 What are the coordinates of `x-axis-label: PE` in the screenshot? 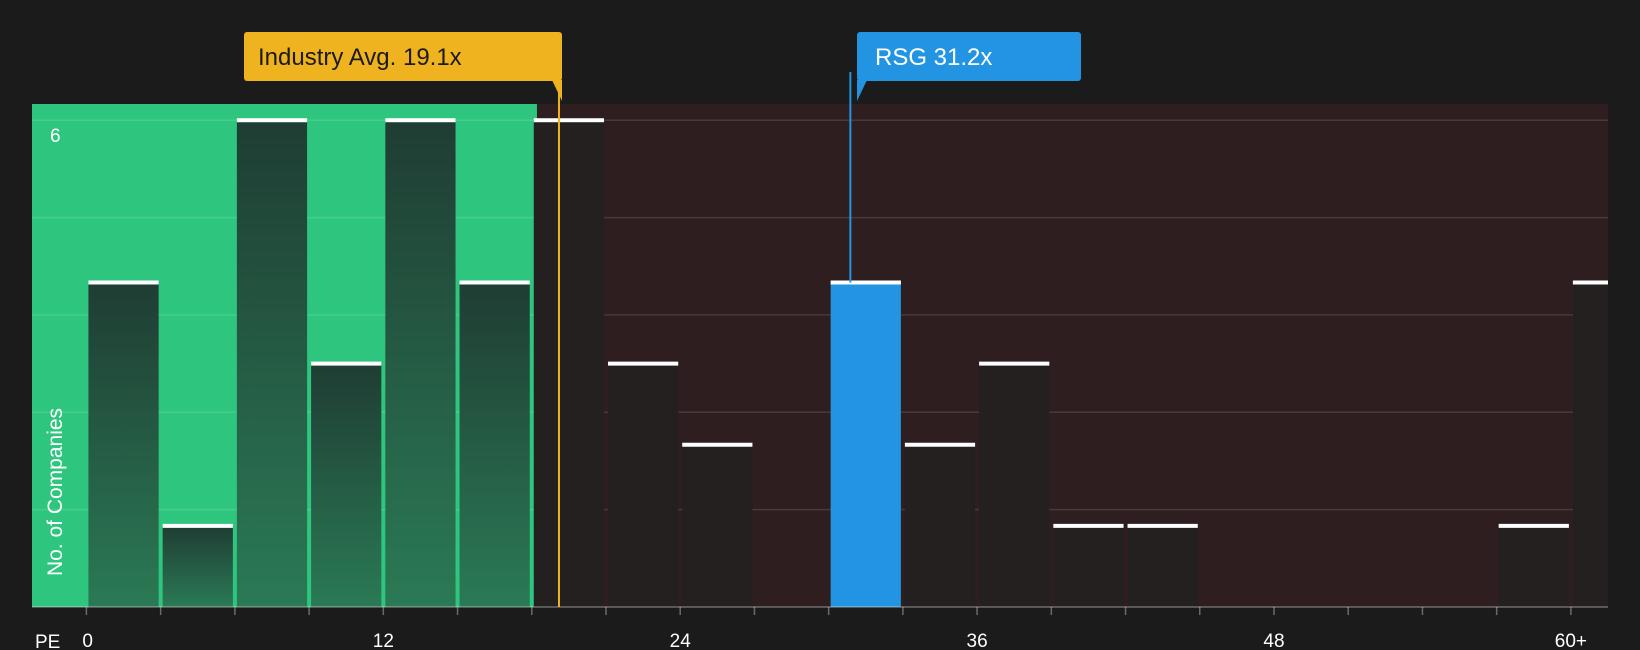 It's located at (47, 641).